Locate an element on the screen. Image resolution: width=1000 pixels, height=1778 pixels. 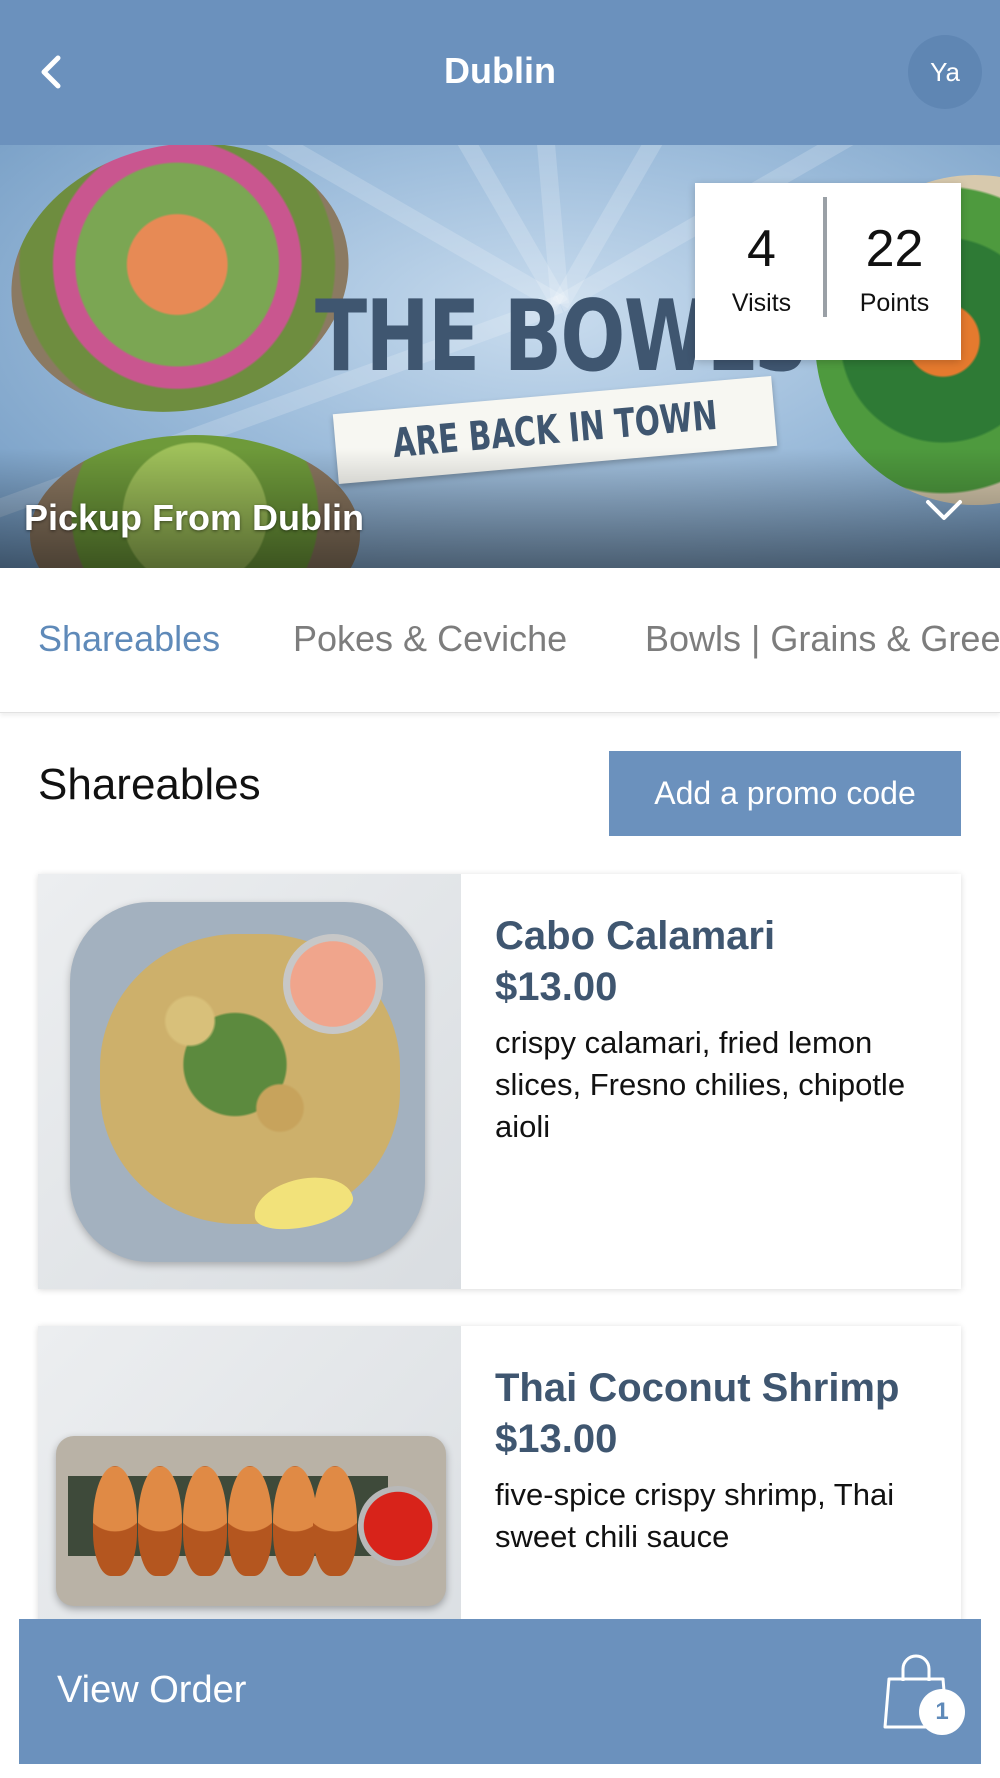
points-label: Points is located at coordinates (894, 303).